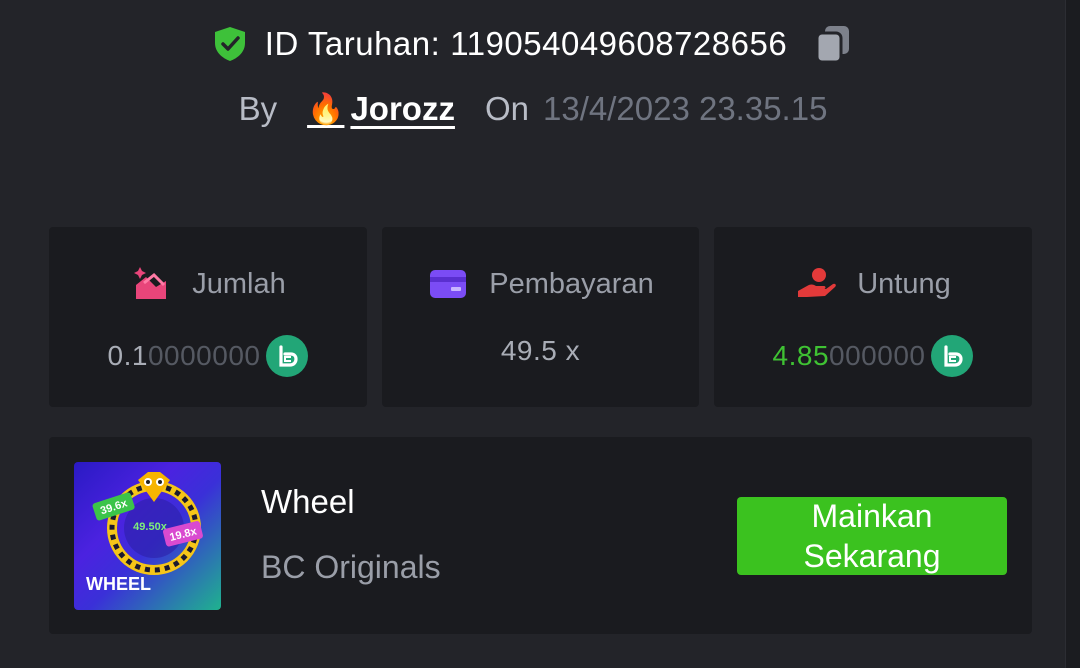  I want to click on payout-label-row: Pembayaran, so click(540, 284).